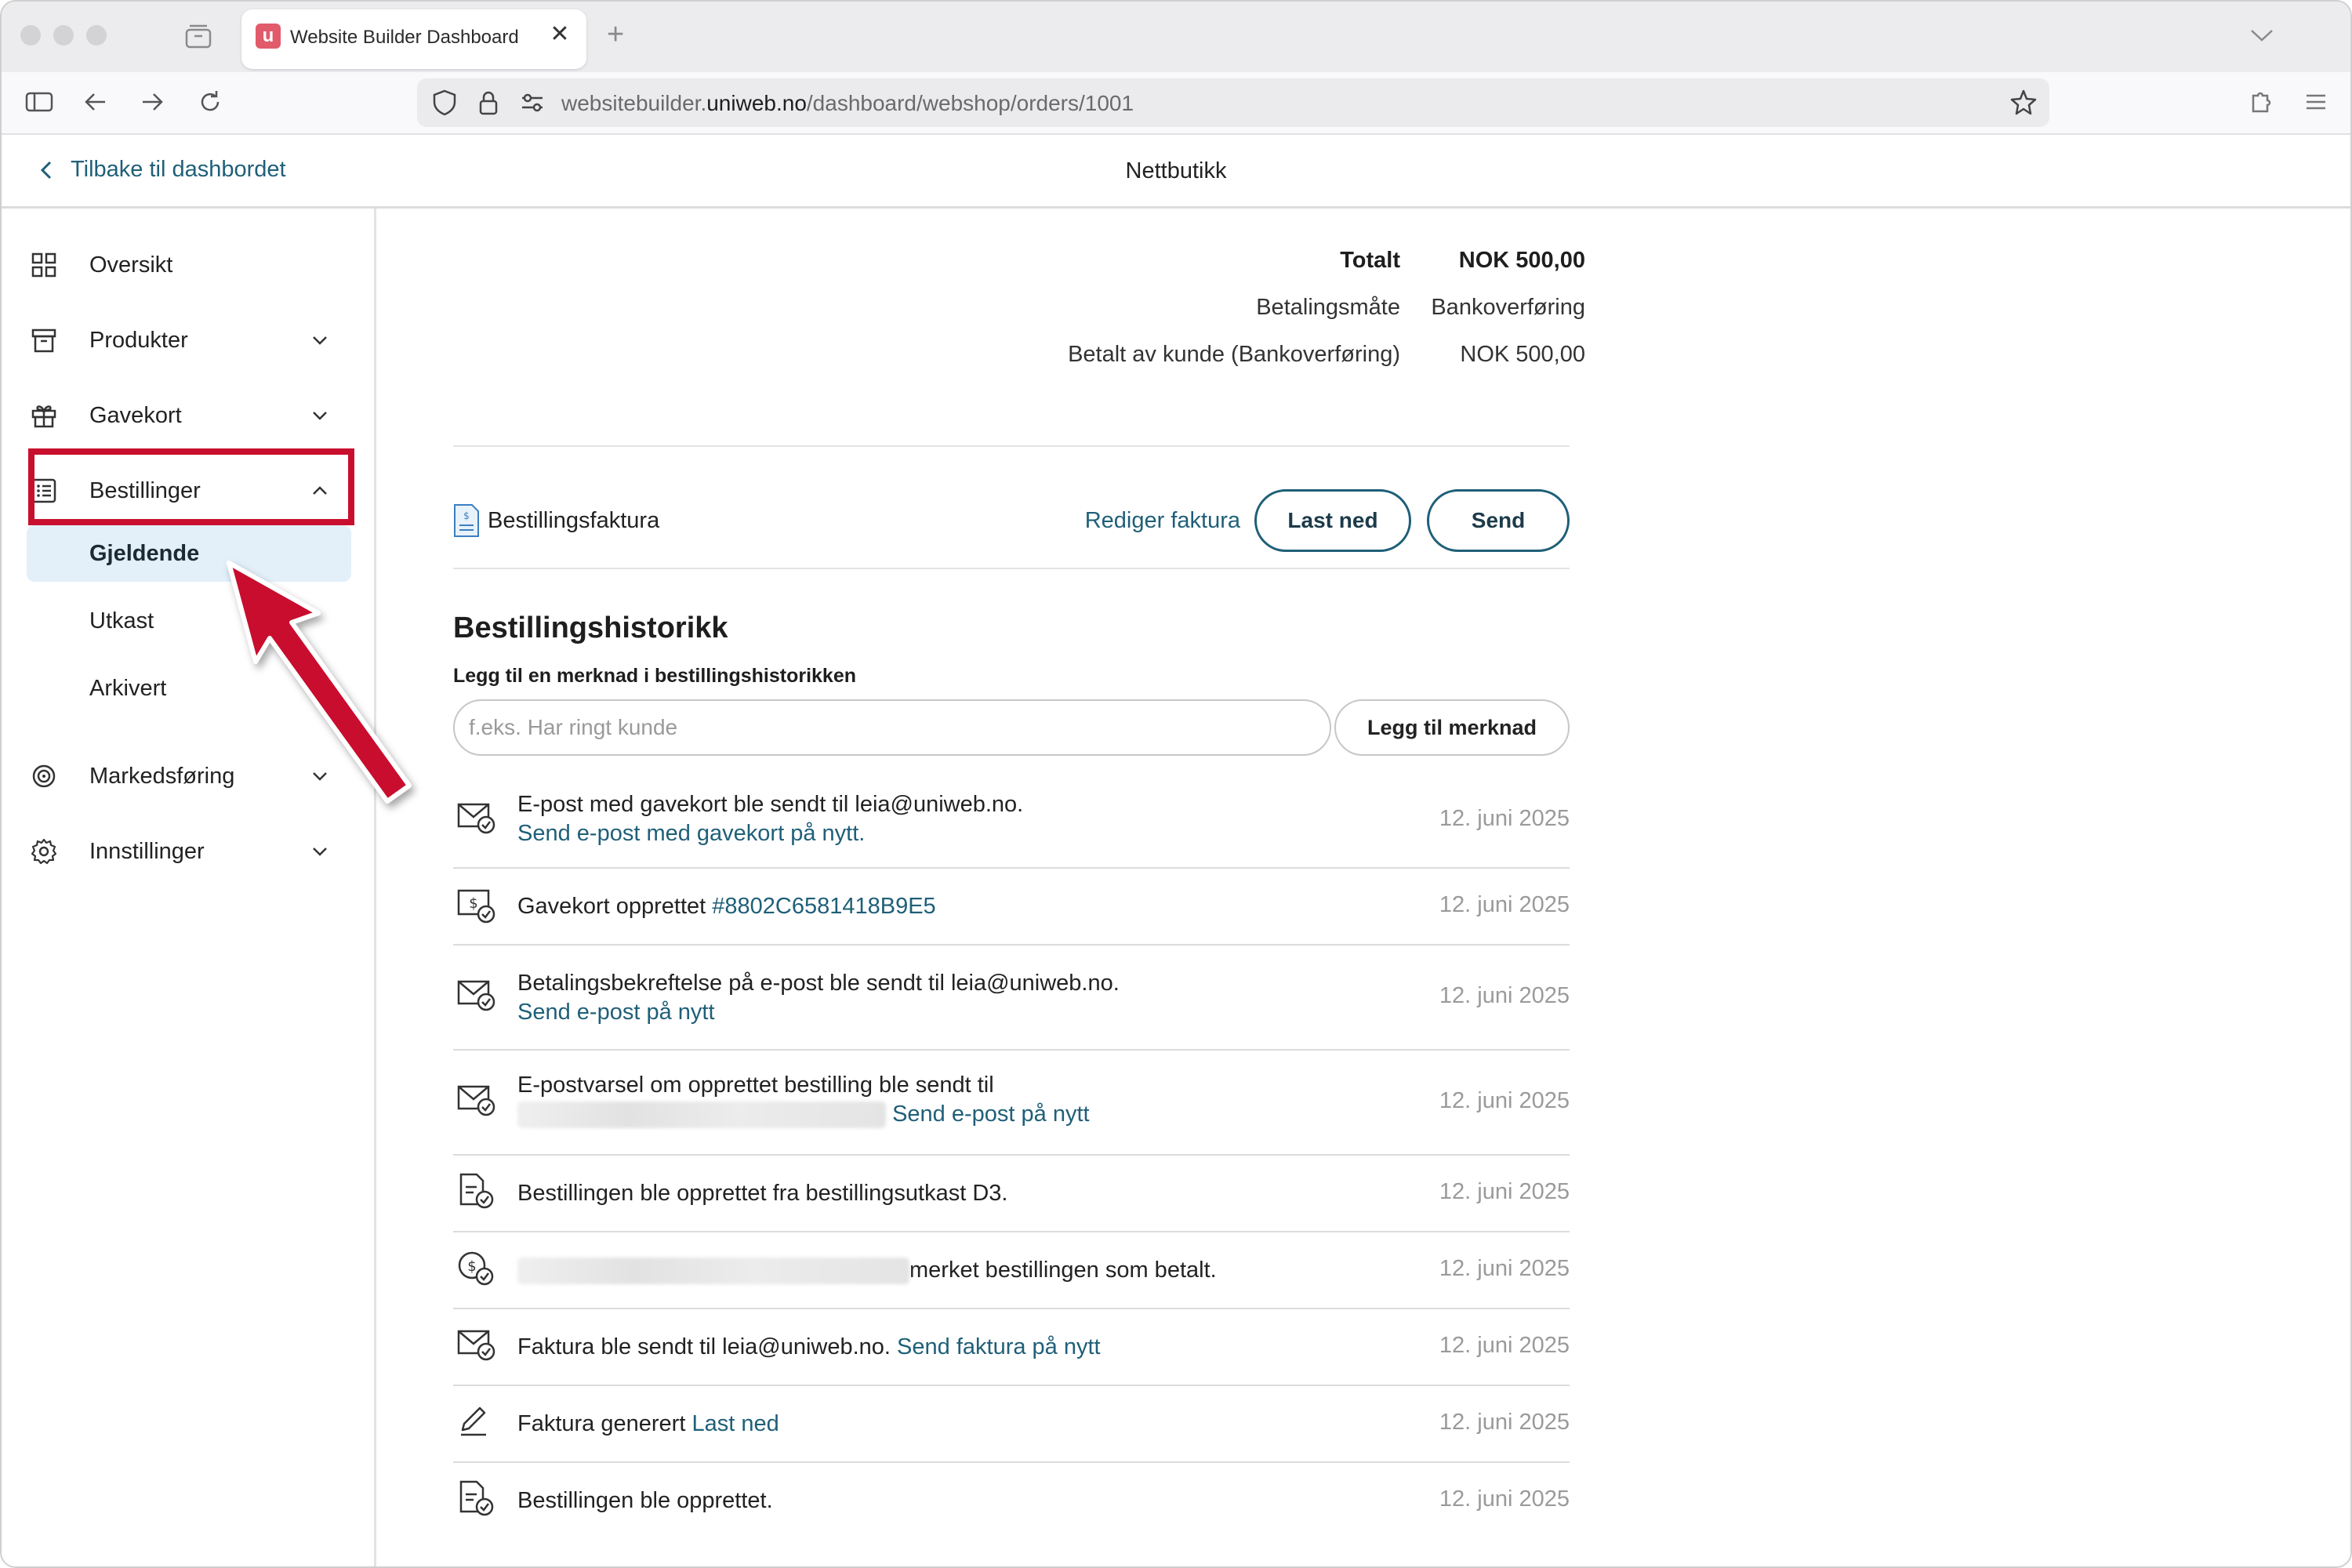  Describe the element at coordinates (444, 103) in the screenshot. I see `shield-icon` at that location.